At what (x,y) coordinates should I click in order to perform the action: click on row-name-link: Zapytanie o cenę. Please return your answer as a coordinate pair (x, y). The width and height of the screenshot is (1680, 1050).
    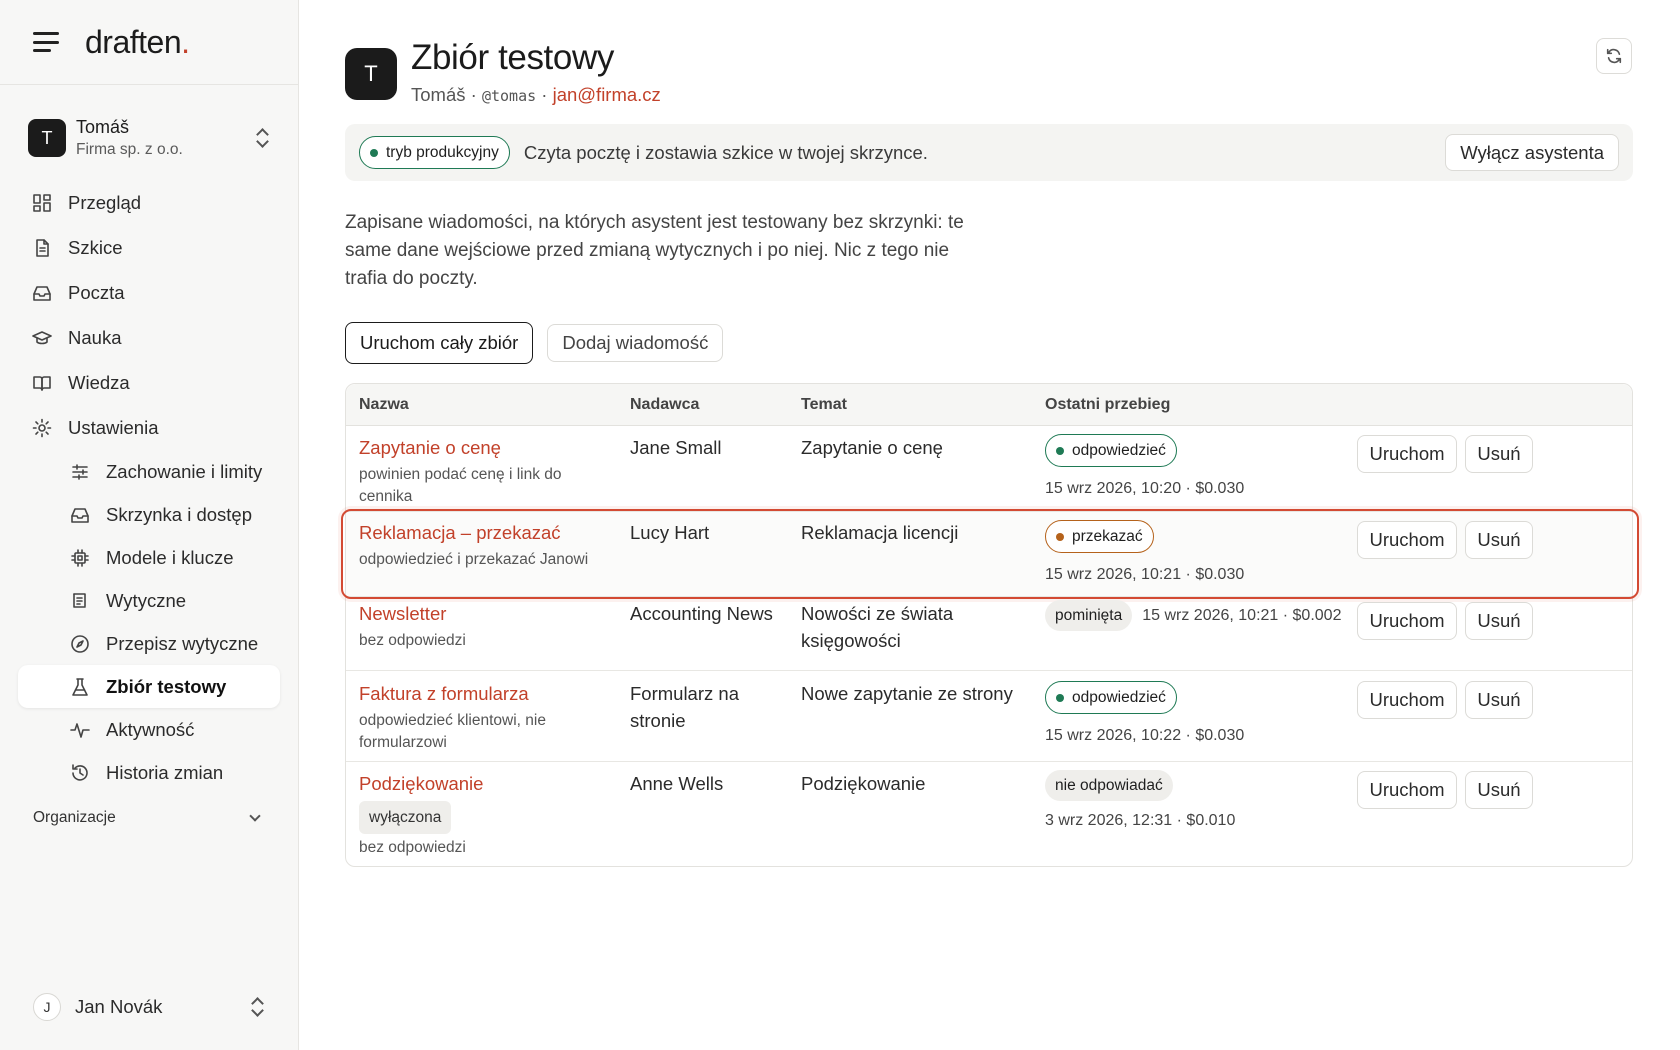
    Looking at the image, I should click on (479, 447).